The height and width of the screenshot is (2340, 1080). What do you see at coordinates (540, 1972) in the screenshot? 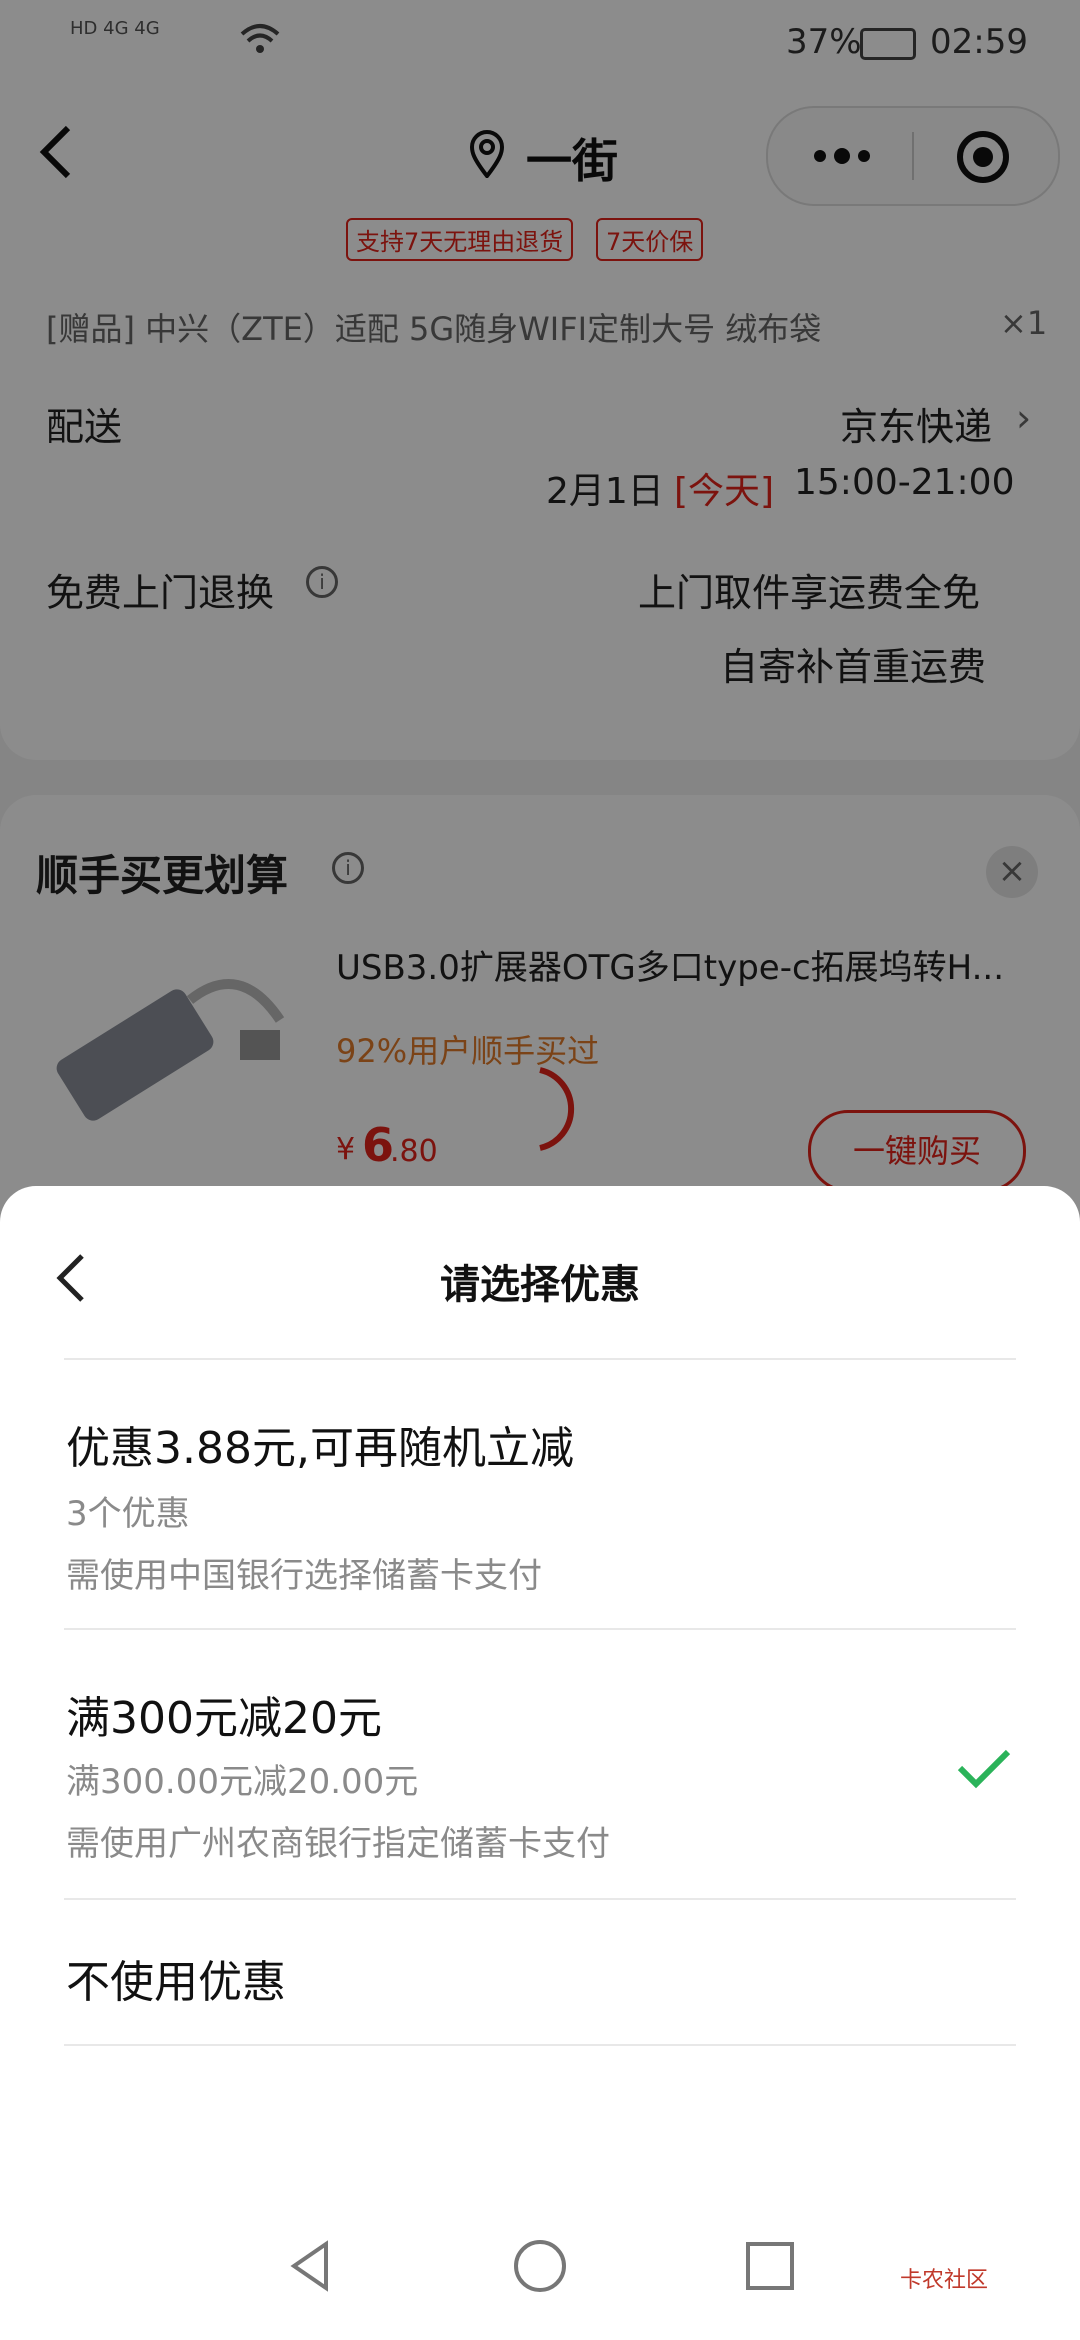
I see `discount-option-none: 不使用优惠` at bounding box center [540, 1972].